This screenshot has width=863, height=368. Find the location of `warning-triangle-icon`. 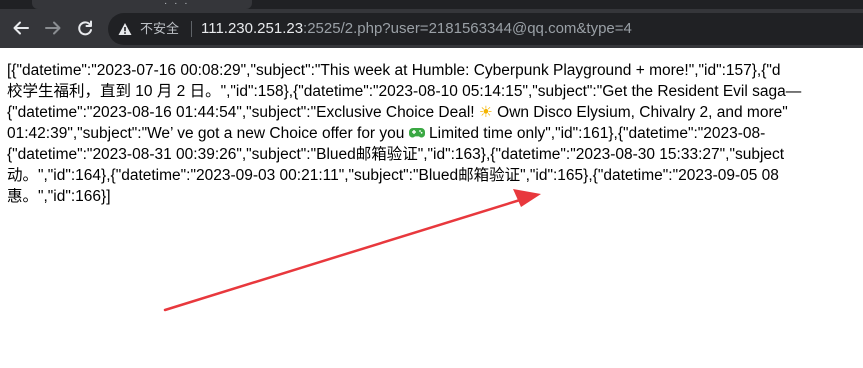

warning-triangle-icon is located at coordinates (125, 29).